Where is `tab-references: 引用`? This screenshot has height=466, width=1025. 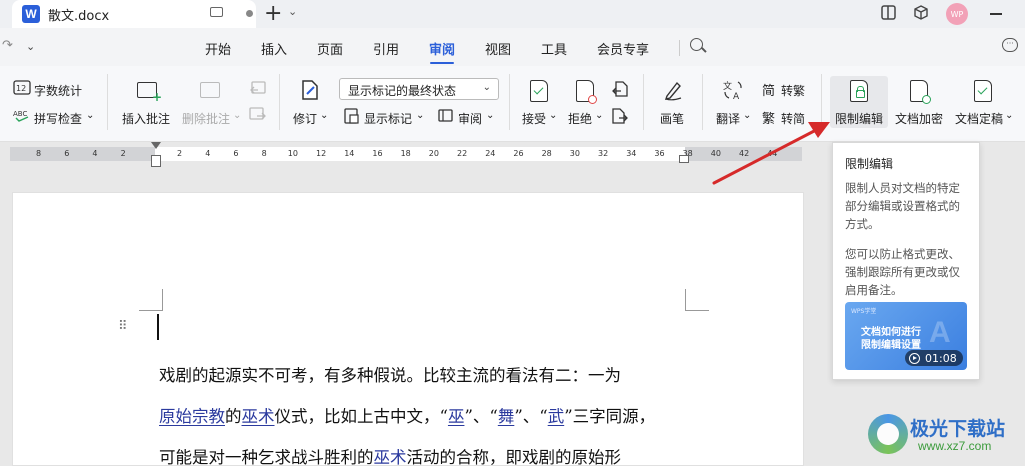
tab-references: 引用 is located at coordinates (386, 48).